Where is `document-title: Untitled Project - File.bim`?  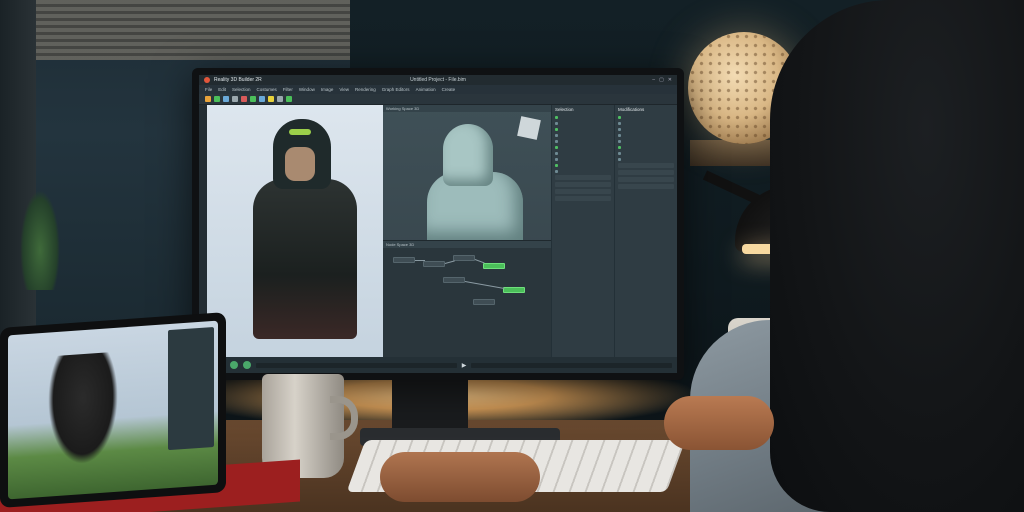
document-title: Untitled Project - File.bim is located at coordinates (438, 80).